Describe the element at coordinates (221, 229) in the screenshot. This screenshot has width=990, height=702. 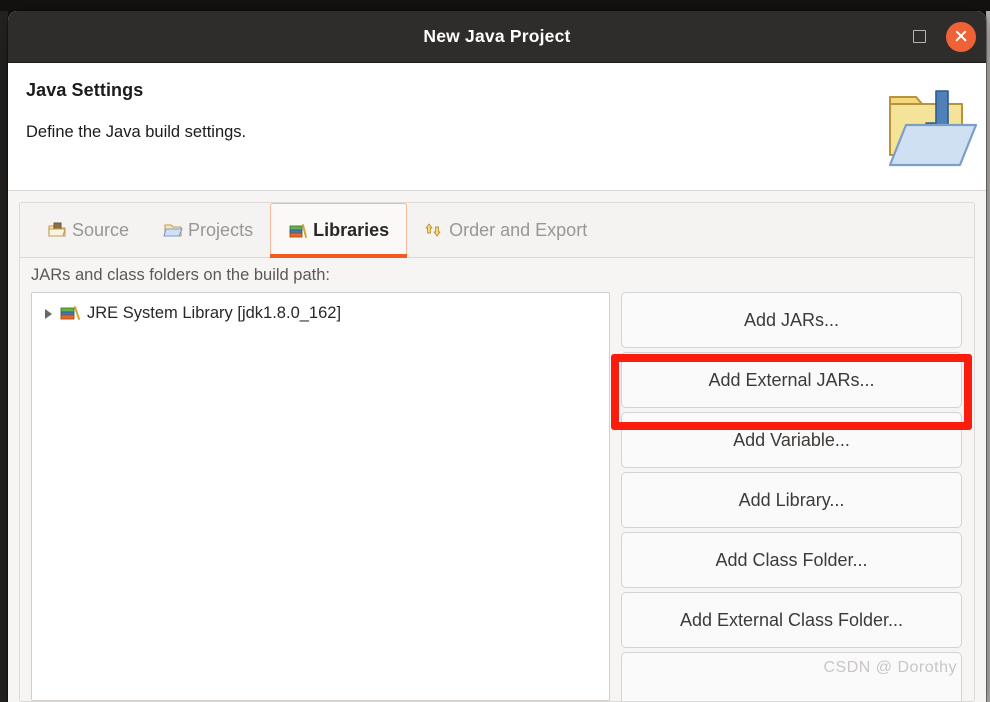
I see `tab-projects-label: Projects` at that location.